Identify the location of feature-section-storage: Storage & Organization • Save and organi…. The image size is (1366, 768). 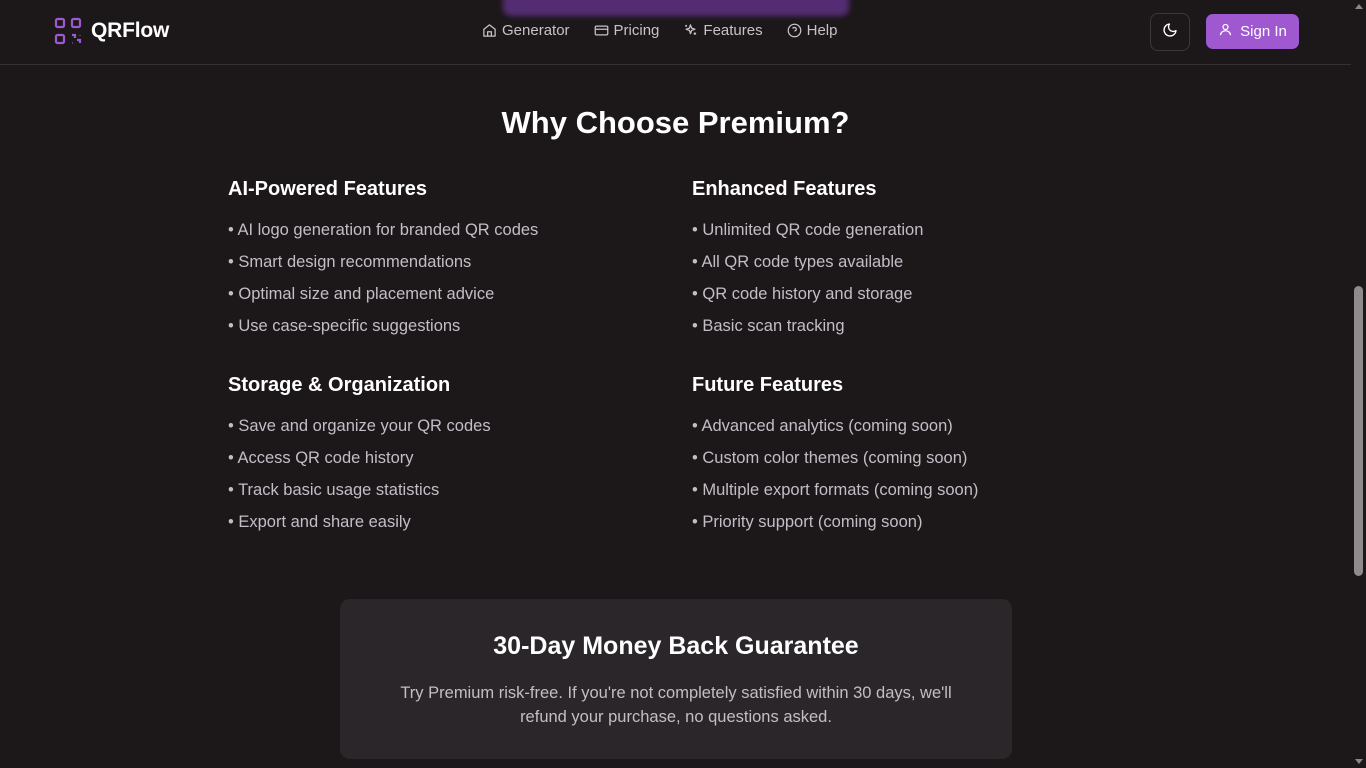
(443, 458).